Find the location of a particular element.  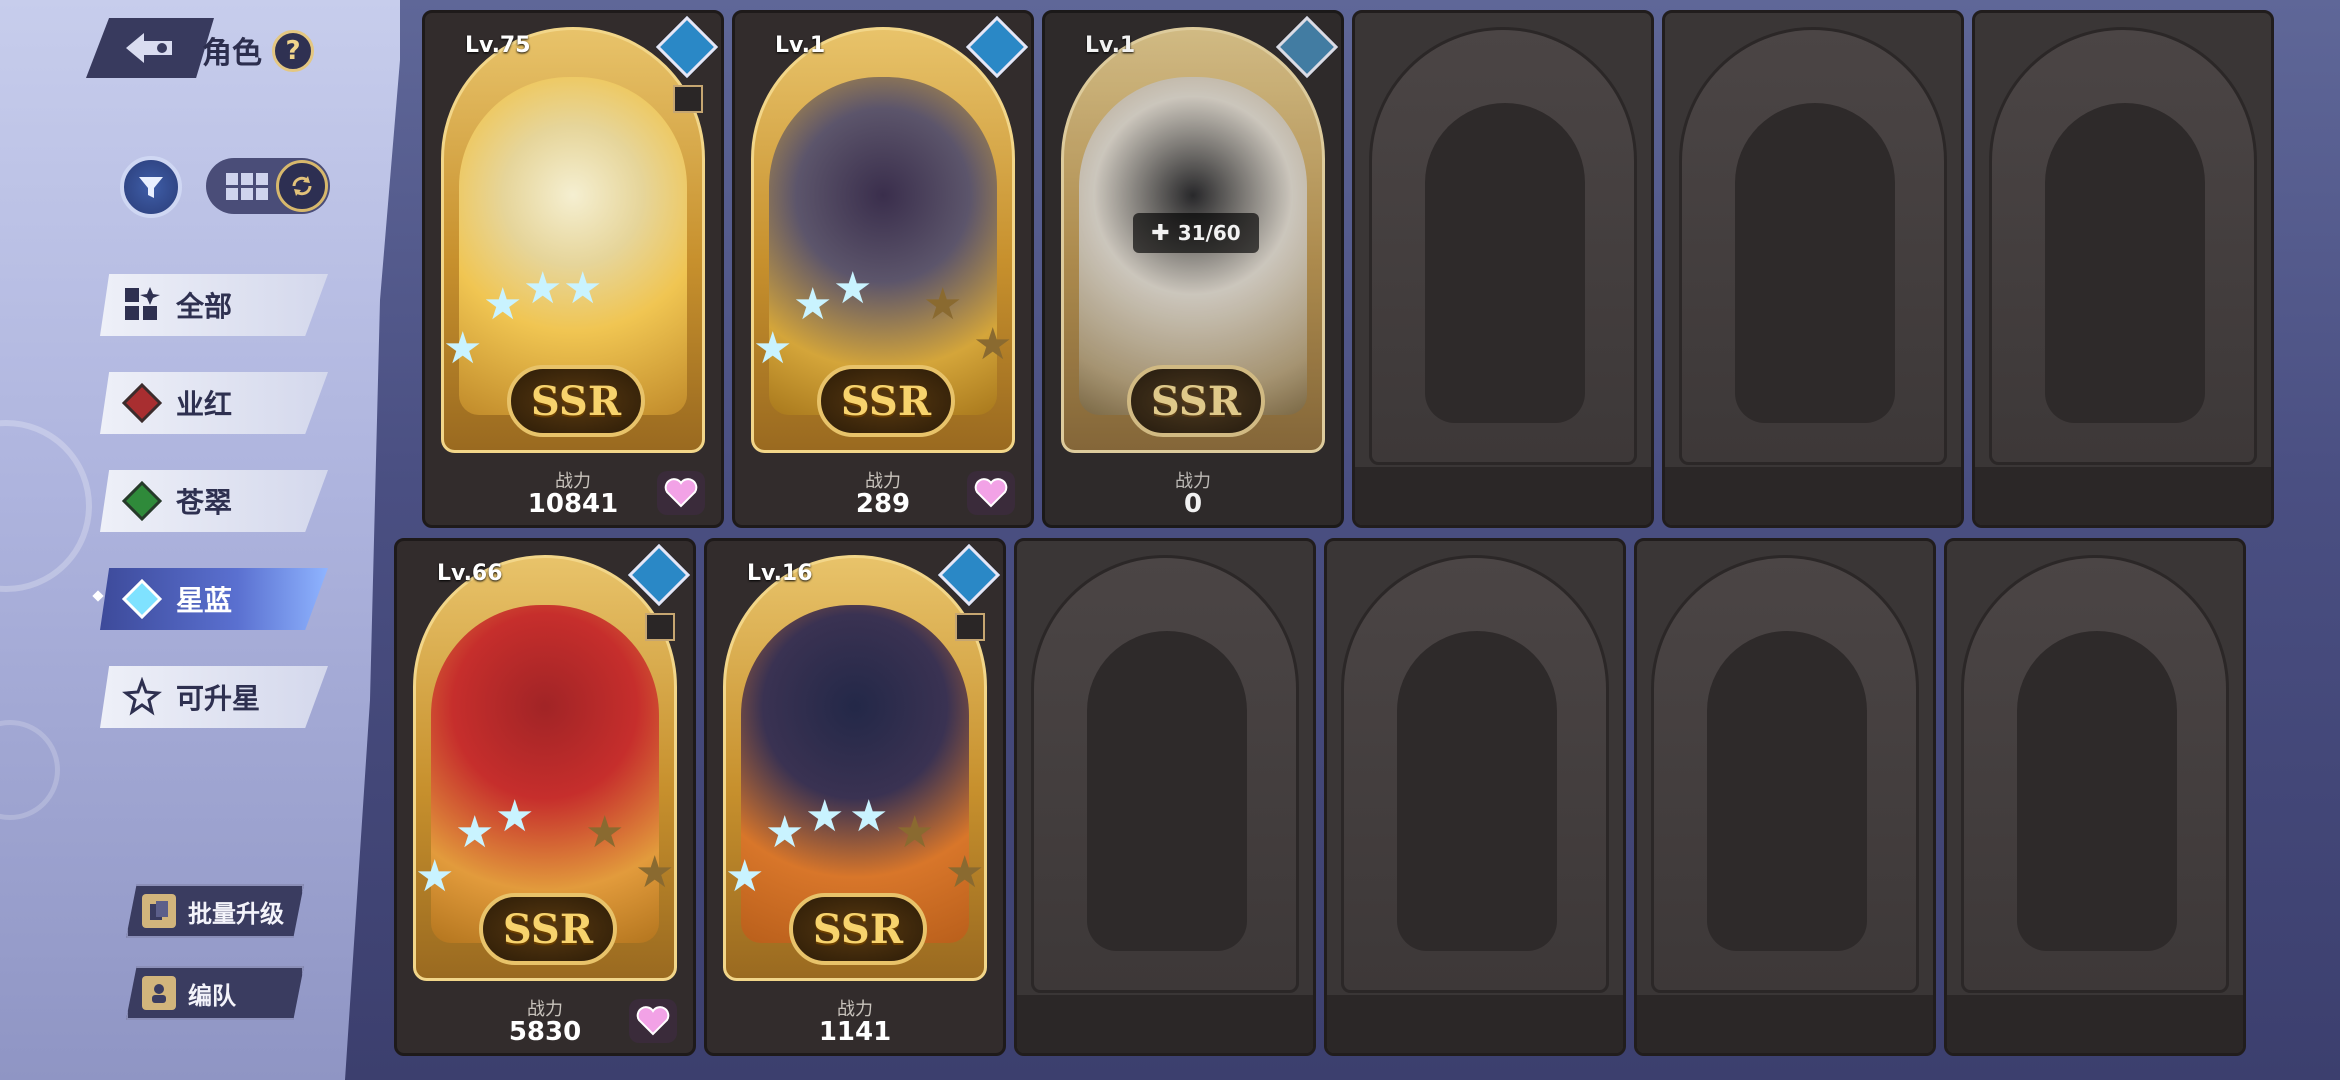

funnel-icon is located at coordinates (151, 187).